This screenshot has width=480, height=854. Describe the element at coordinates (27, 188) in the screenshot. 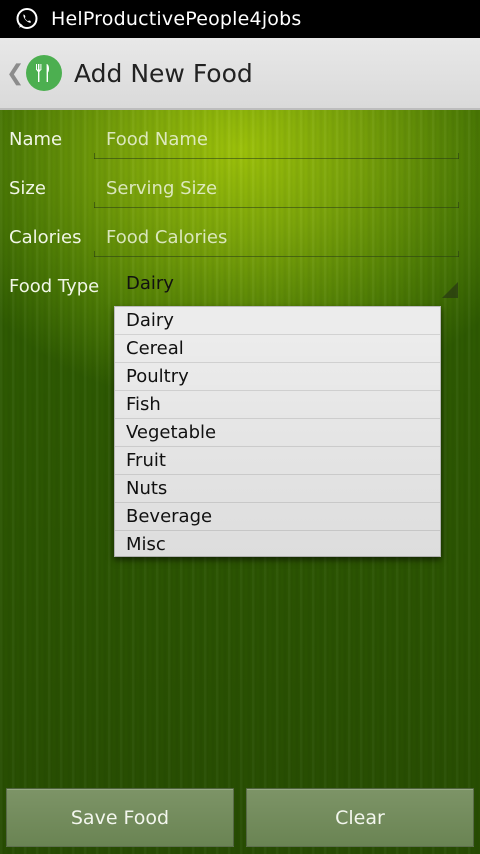

I see `size-label: Size` at that location.